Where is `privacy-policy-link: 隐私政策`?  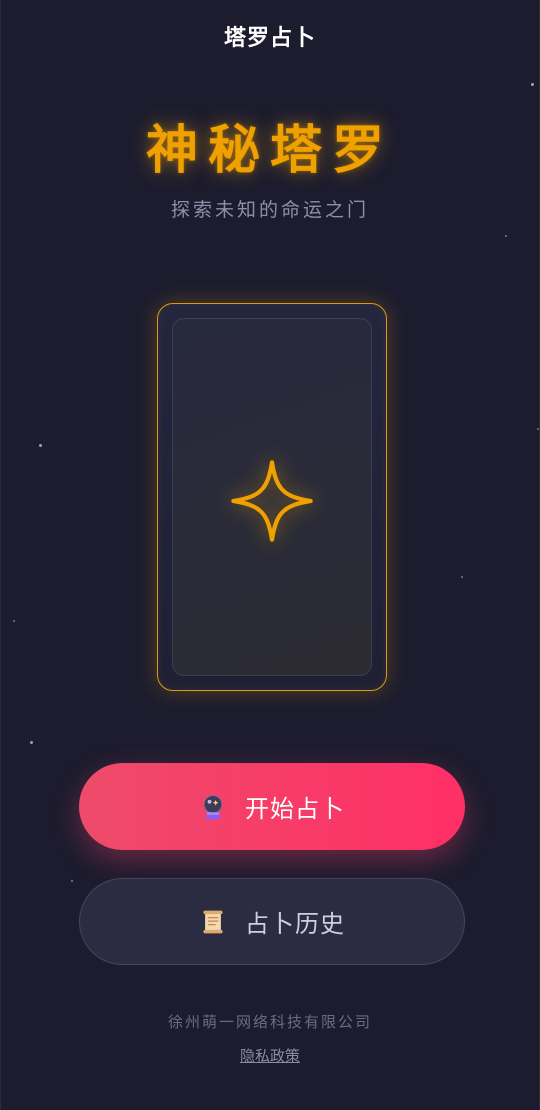 privacy-policy-link: 隐私政策 is located at coordinates (270, 1055).